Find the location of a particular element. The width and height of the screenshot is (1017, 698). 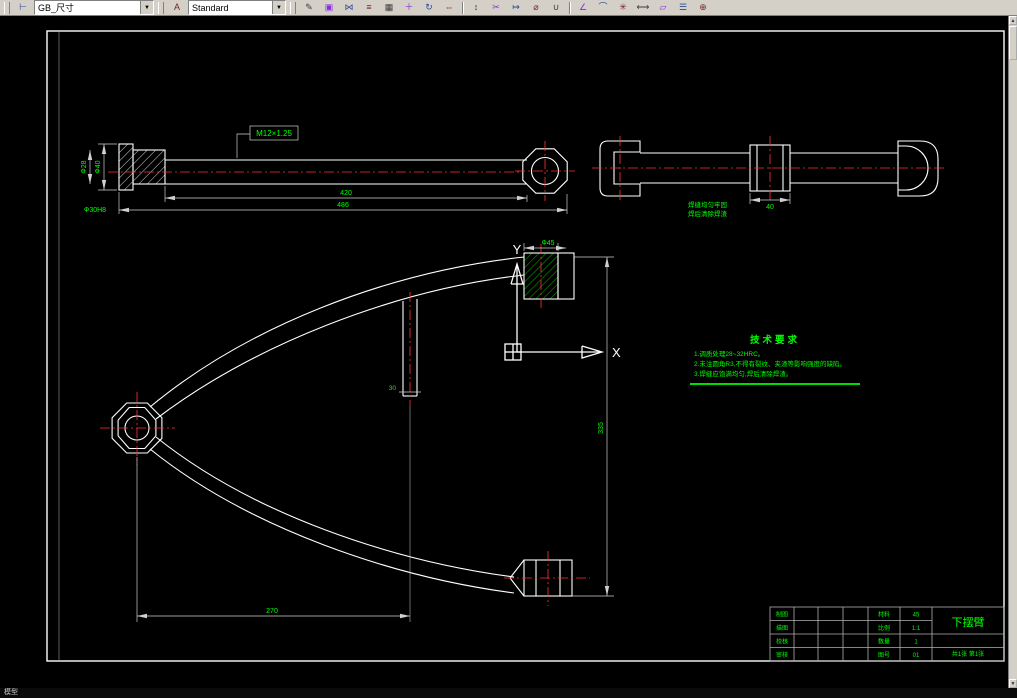

status-bar: 模型 is located at coordinates (508, 693).